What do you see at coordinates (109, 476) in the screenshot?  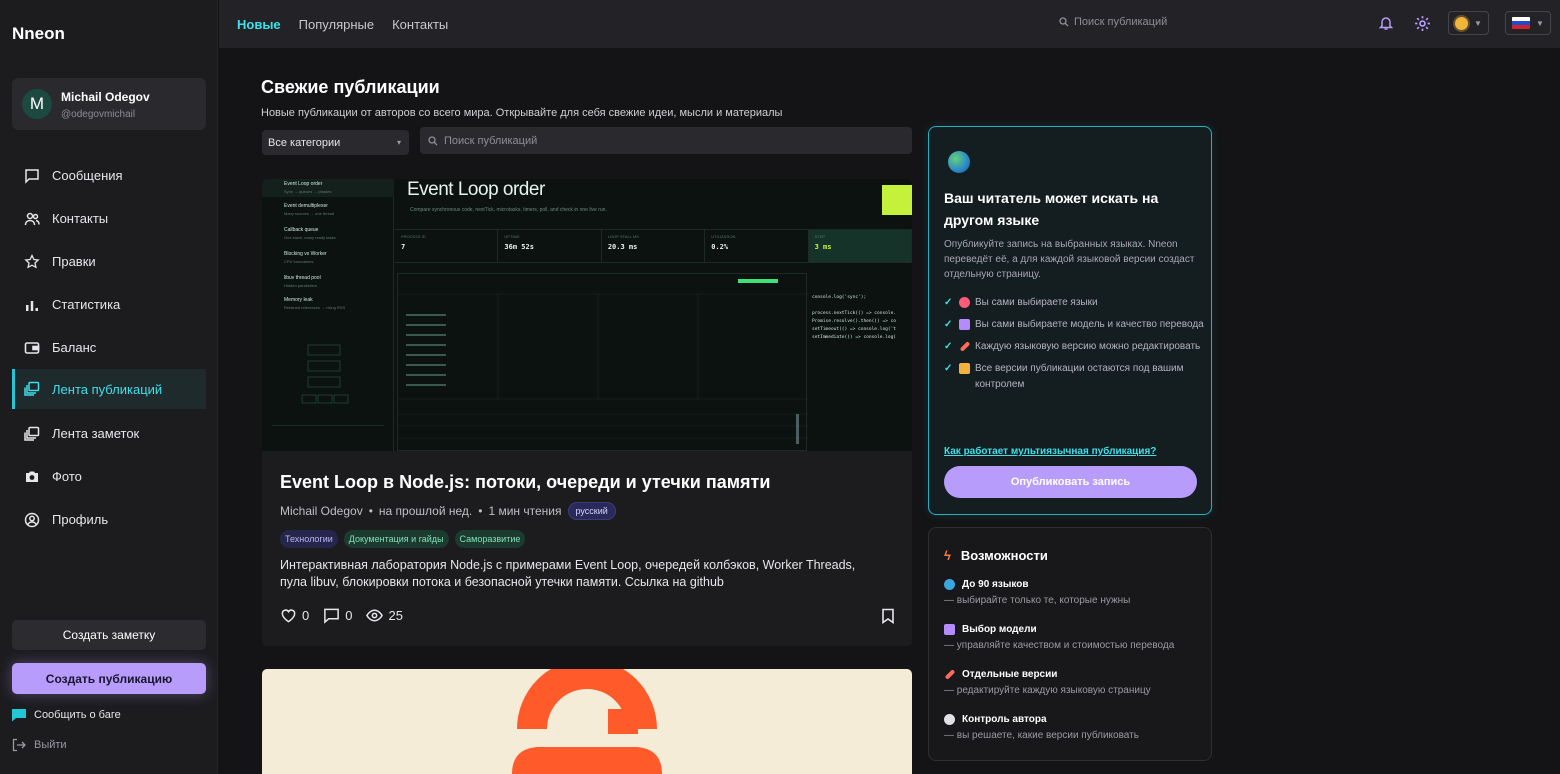 I see `sidebar-item-photo: Фото` at bounding box center [109, 476].